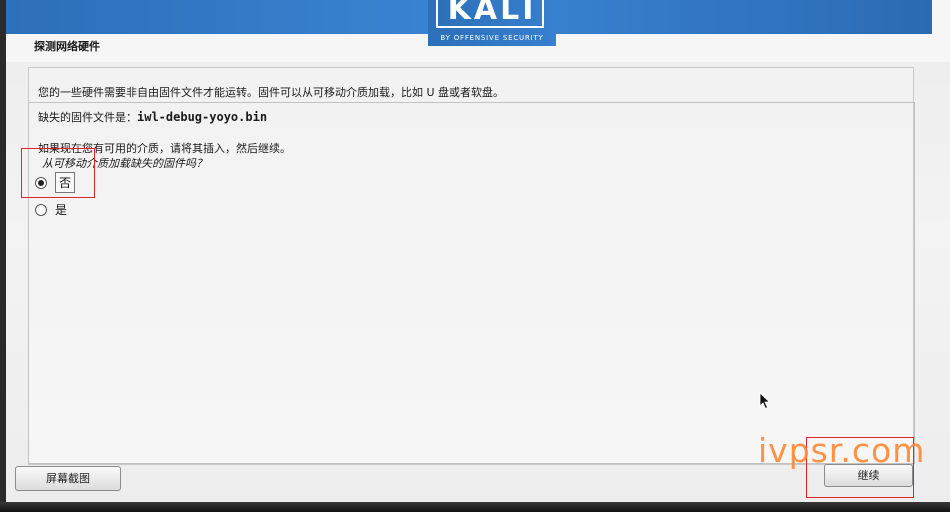 This screenshot has height=512, width=950. What do you see at coordinates (765, 401) in the screenshot?
I see `mouse-pointer-icon` at bounding box center [765, 401].